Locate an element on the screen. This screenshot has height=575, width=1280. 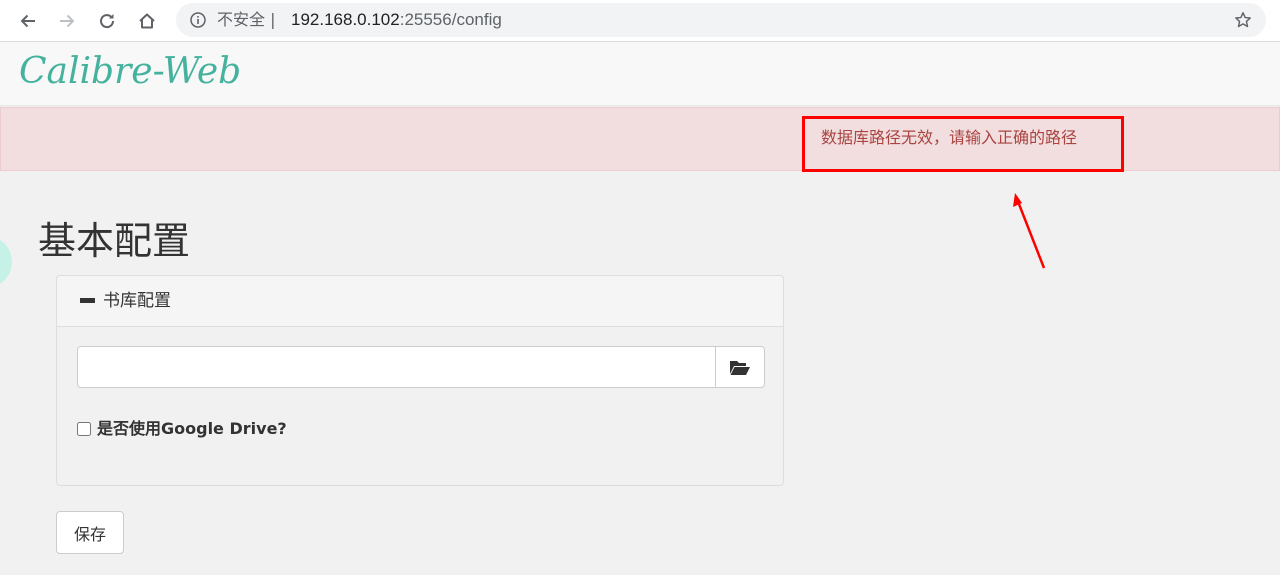
forward-arrow-icon is located at coordinates (67, 21).